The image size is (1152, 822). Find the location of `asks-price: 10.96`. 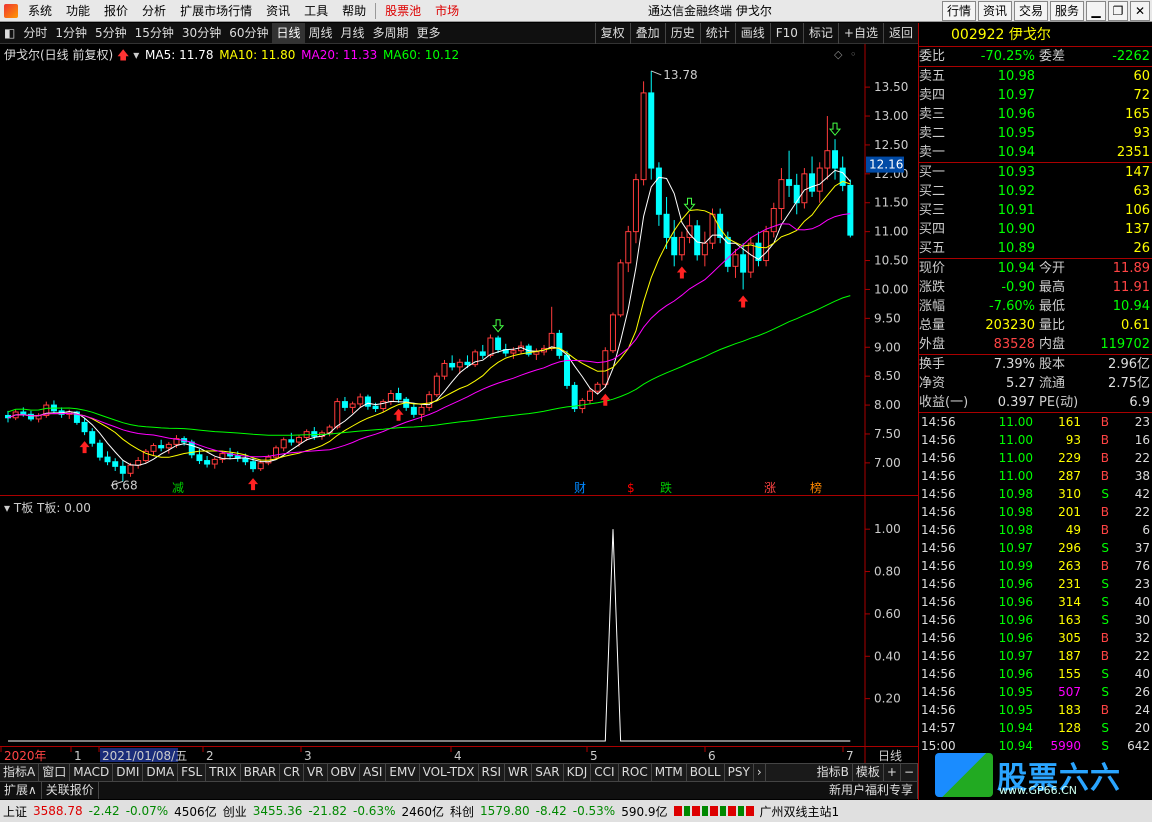

asks-price: 10.96 is located at coordinates (994, 114).